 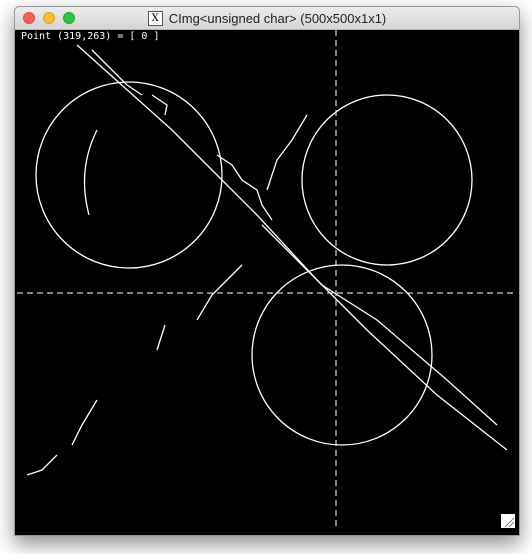 I want to click on edge-circle-bottom, so click(x=342, y=355).